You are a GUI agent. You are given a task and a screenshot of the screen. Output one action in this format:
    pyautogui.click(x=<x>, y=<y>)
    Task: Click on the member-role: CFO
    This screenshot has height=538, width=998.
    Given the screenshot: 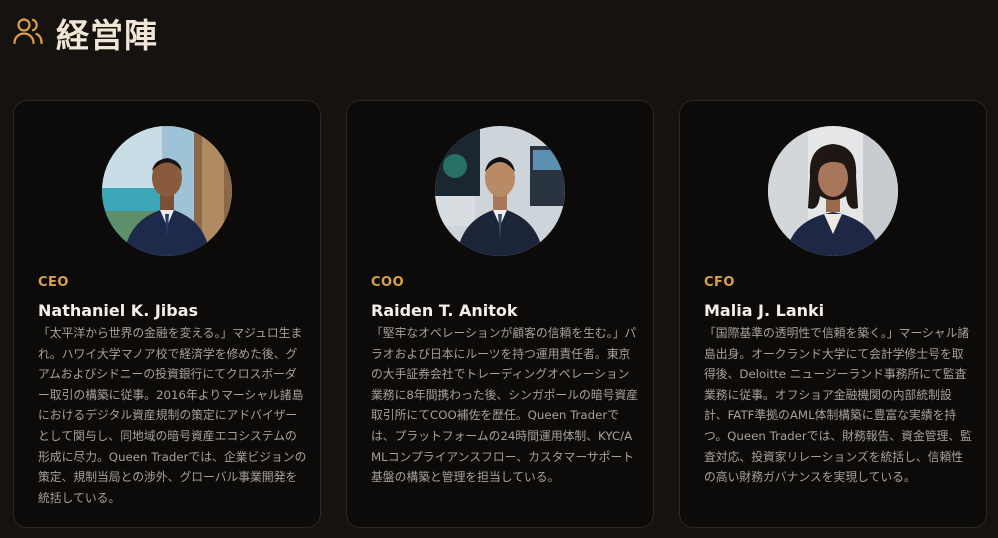 What is the action you would take?
    pyautogui.click(x=719, y=282)
    